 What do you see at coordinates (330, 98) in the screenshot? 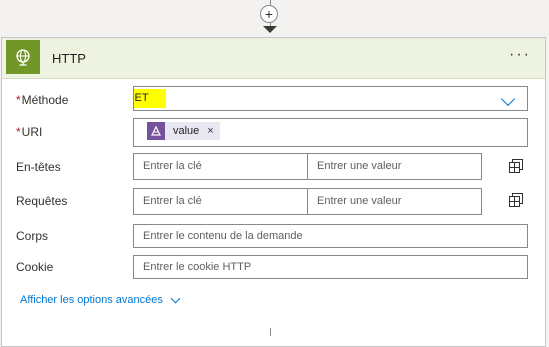
I see `method-select: GET` at bounding box center [330, 98].